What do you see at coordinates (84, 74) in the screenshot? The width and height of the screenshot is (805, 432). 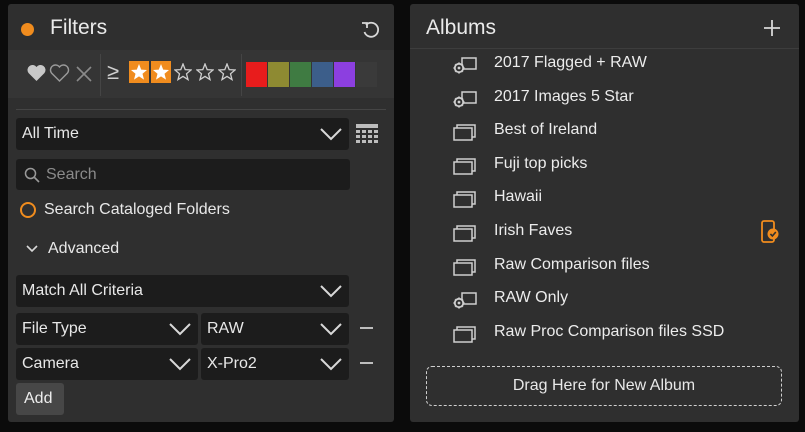 I see `x-icon` at bounding box center [84, 74].